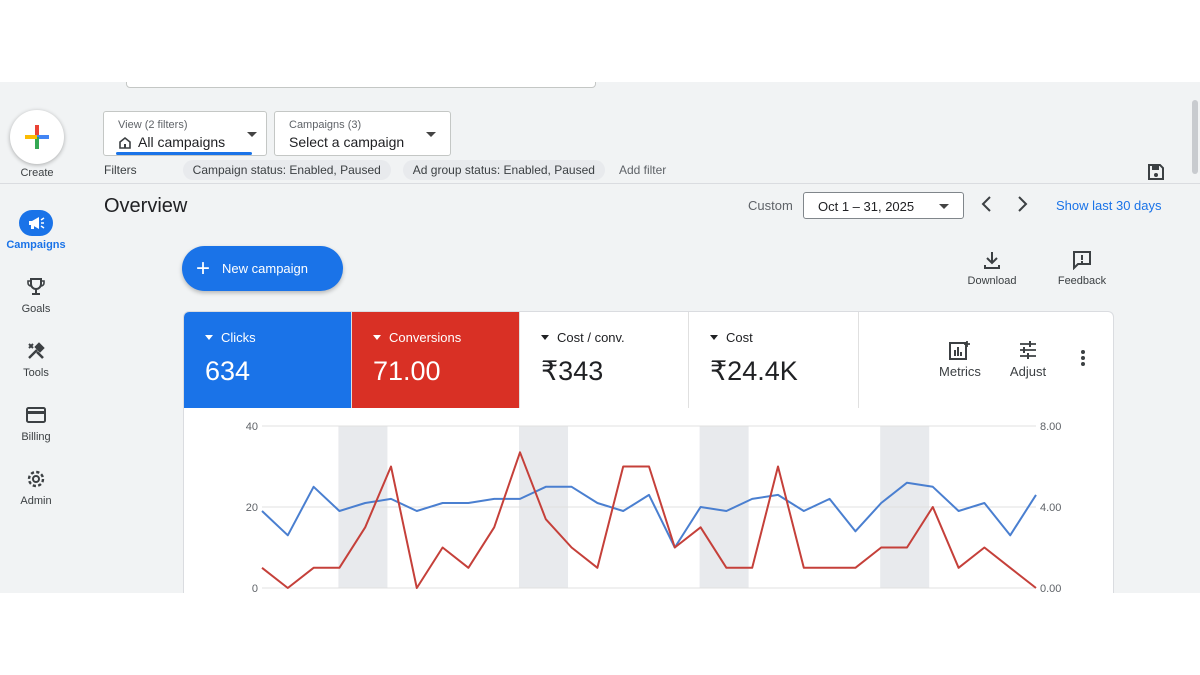 Image resolution: width=1200 pixels, height=675 pixels. Describe the element at coordinates (960, 371) in the screenshot. I see `metrics-label: Metrics` at that location.